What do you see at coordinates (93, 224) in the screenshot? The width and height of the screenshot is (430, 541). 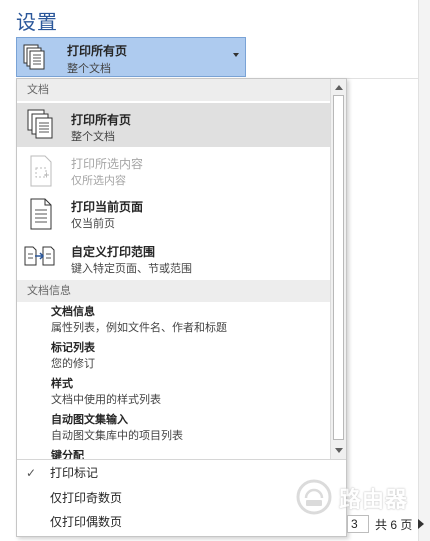 I see `menu-item-subtitle: 仅当前页` at bounding box center [93, 224].